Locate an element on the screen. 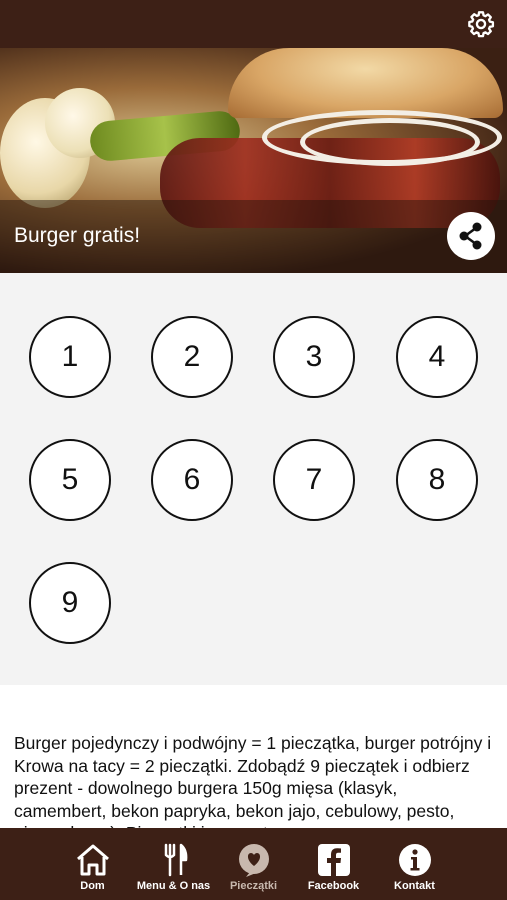  share-button is located at coordinates (471, 236).